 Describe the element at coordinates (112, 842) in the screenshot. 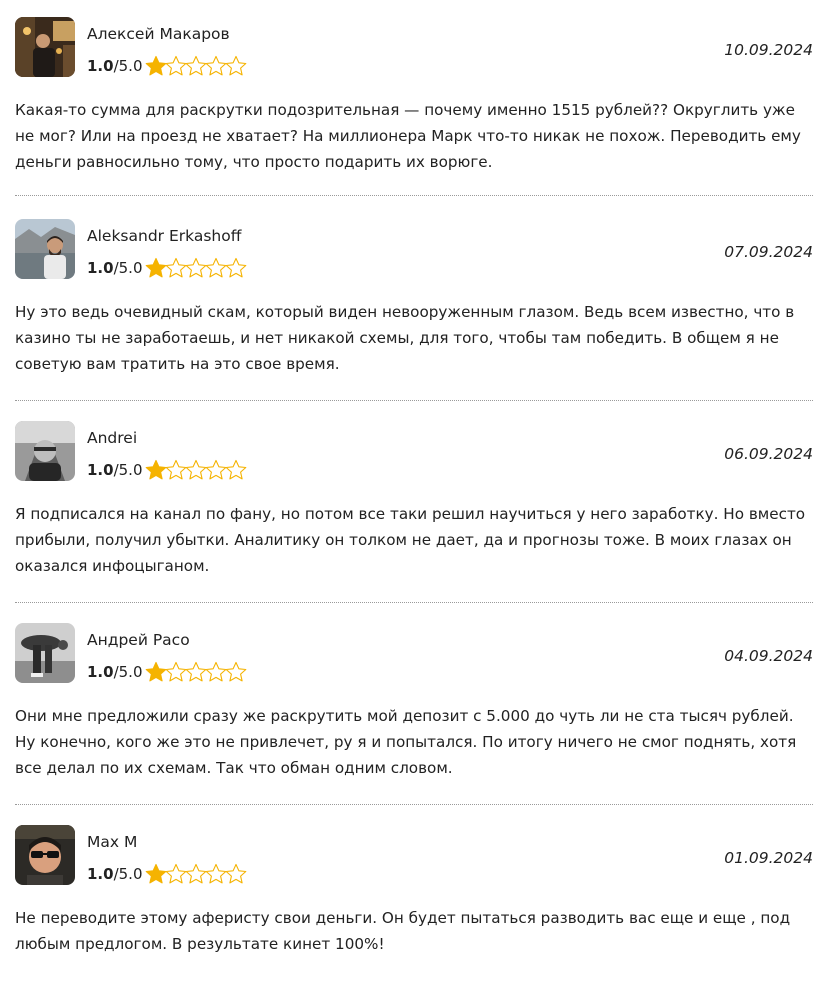

I see `author-name: Max M` at that location.